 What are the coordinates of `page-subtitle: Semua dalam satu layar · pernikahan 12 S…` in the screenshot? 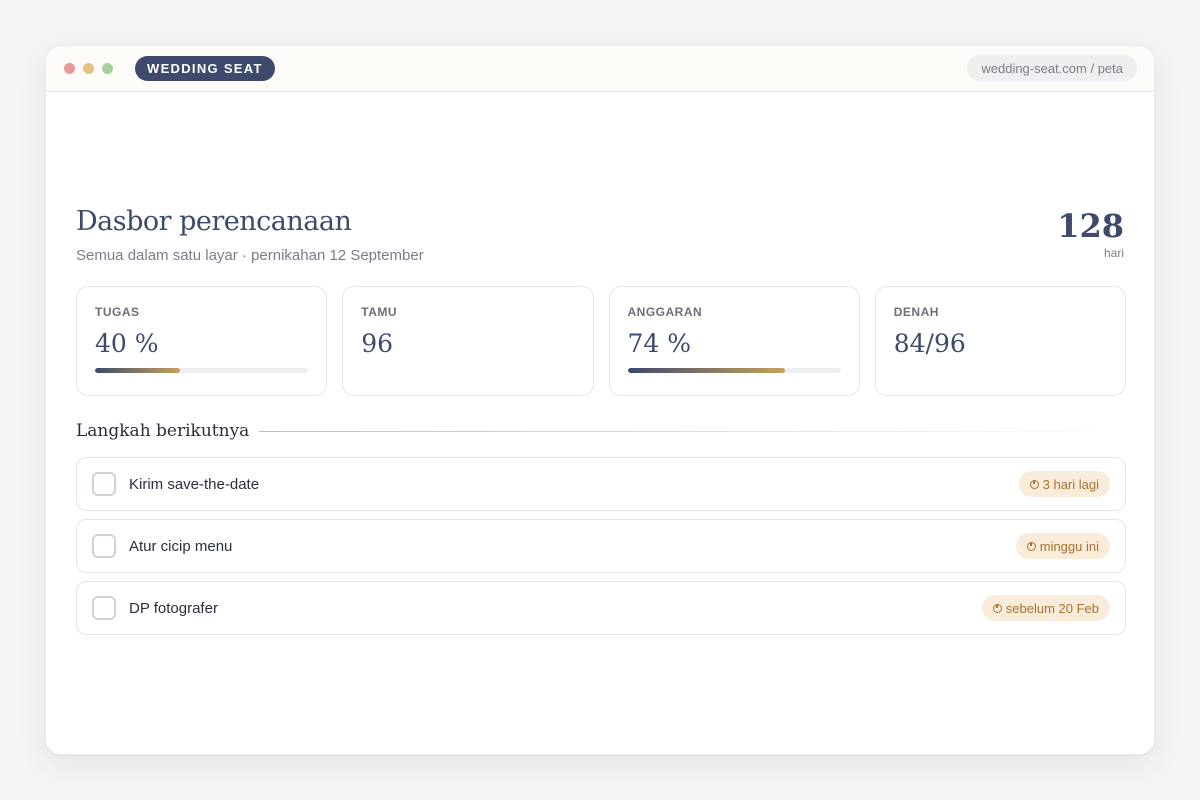 It's located at (250, 255).